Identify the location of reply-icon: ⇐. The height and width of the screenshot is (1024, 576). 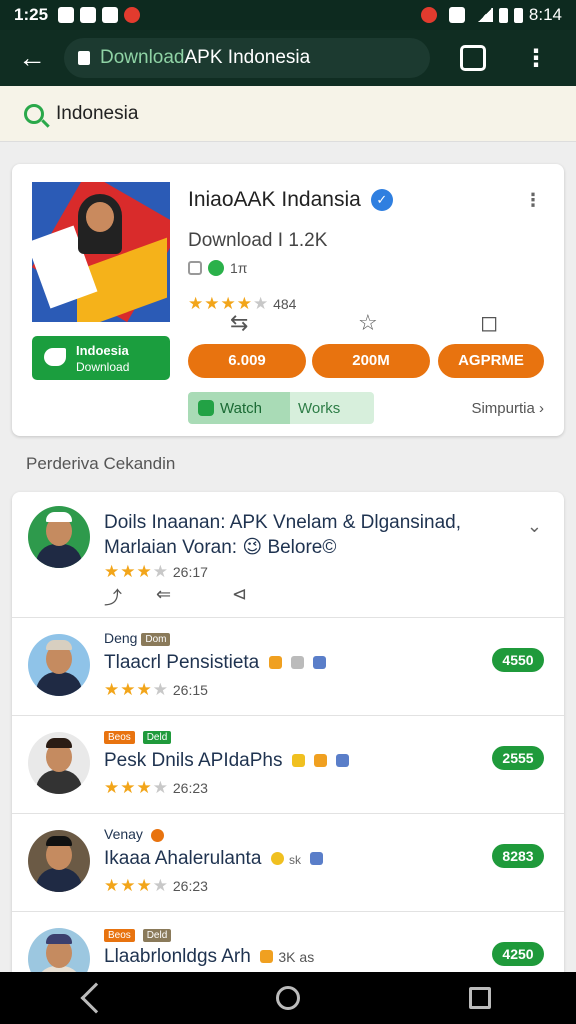
(163, 594).